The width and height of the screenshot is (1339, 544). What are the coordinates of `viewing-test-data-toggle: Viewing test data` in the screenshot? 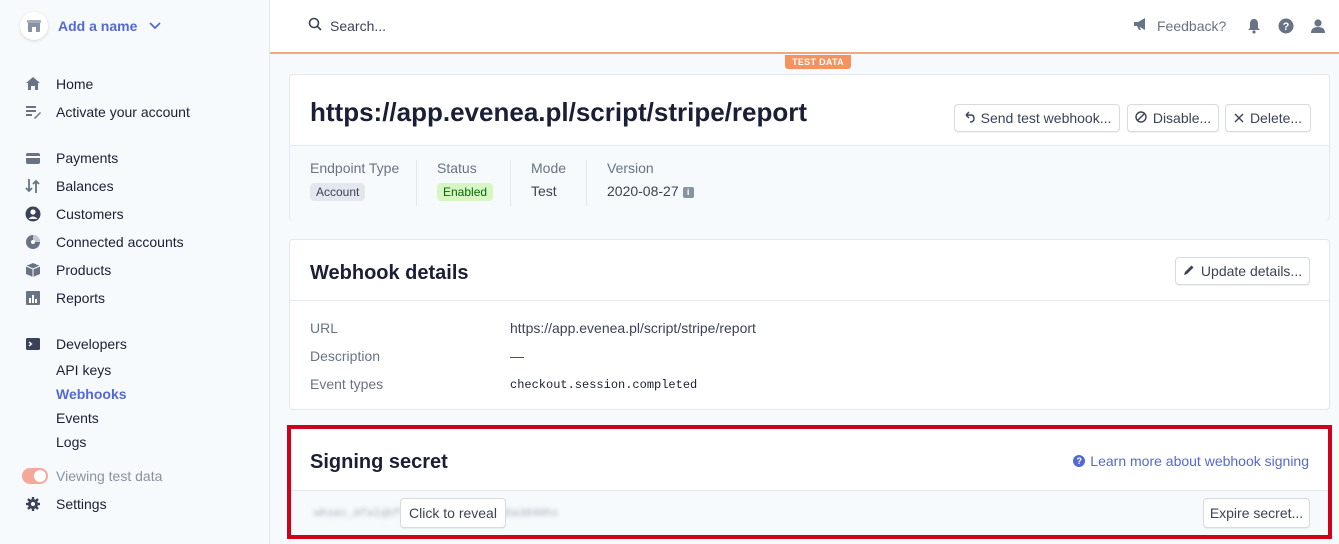 It's located at (137, 476).